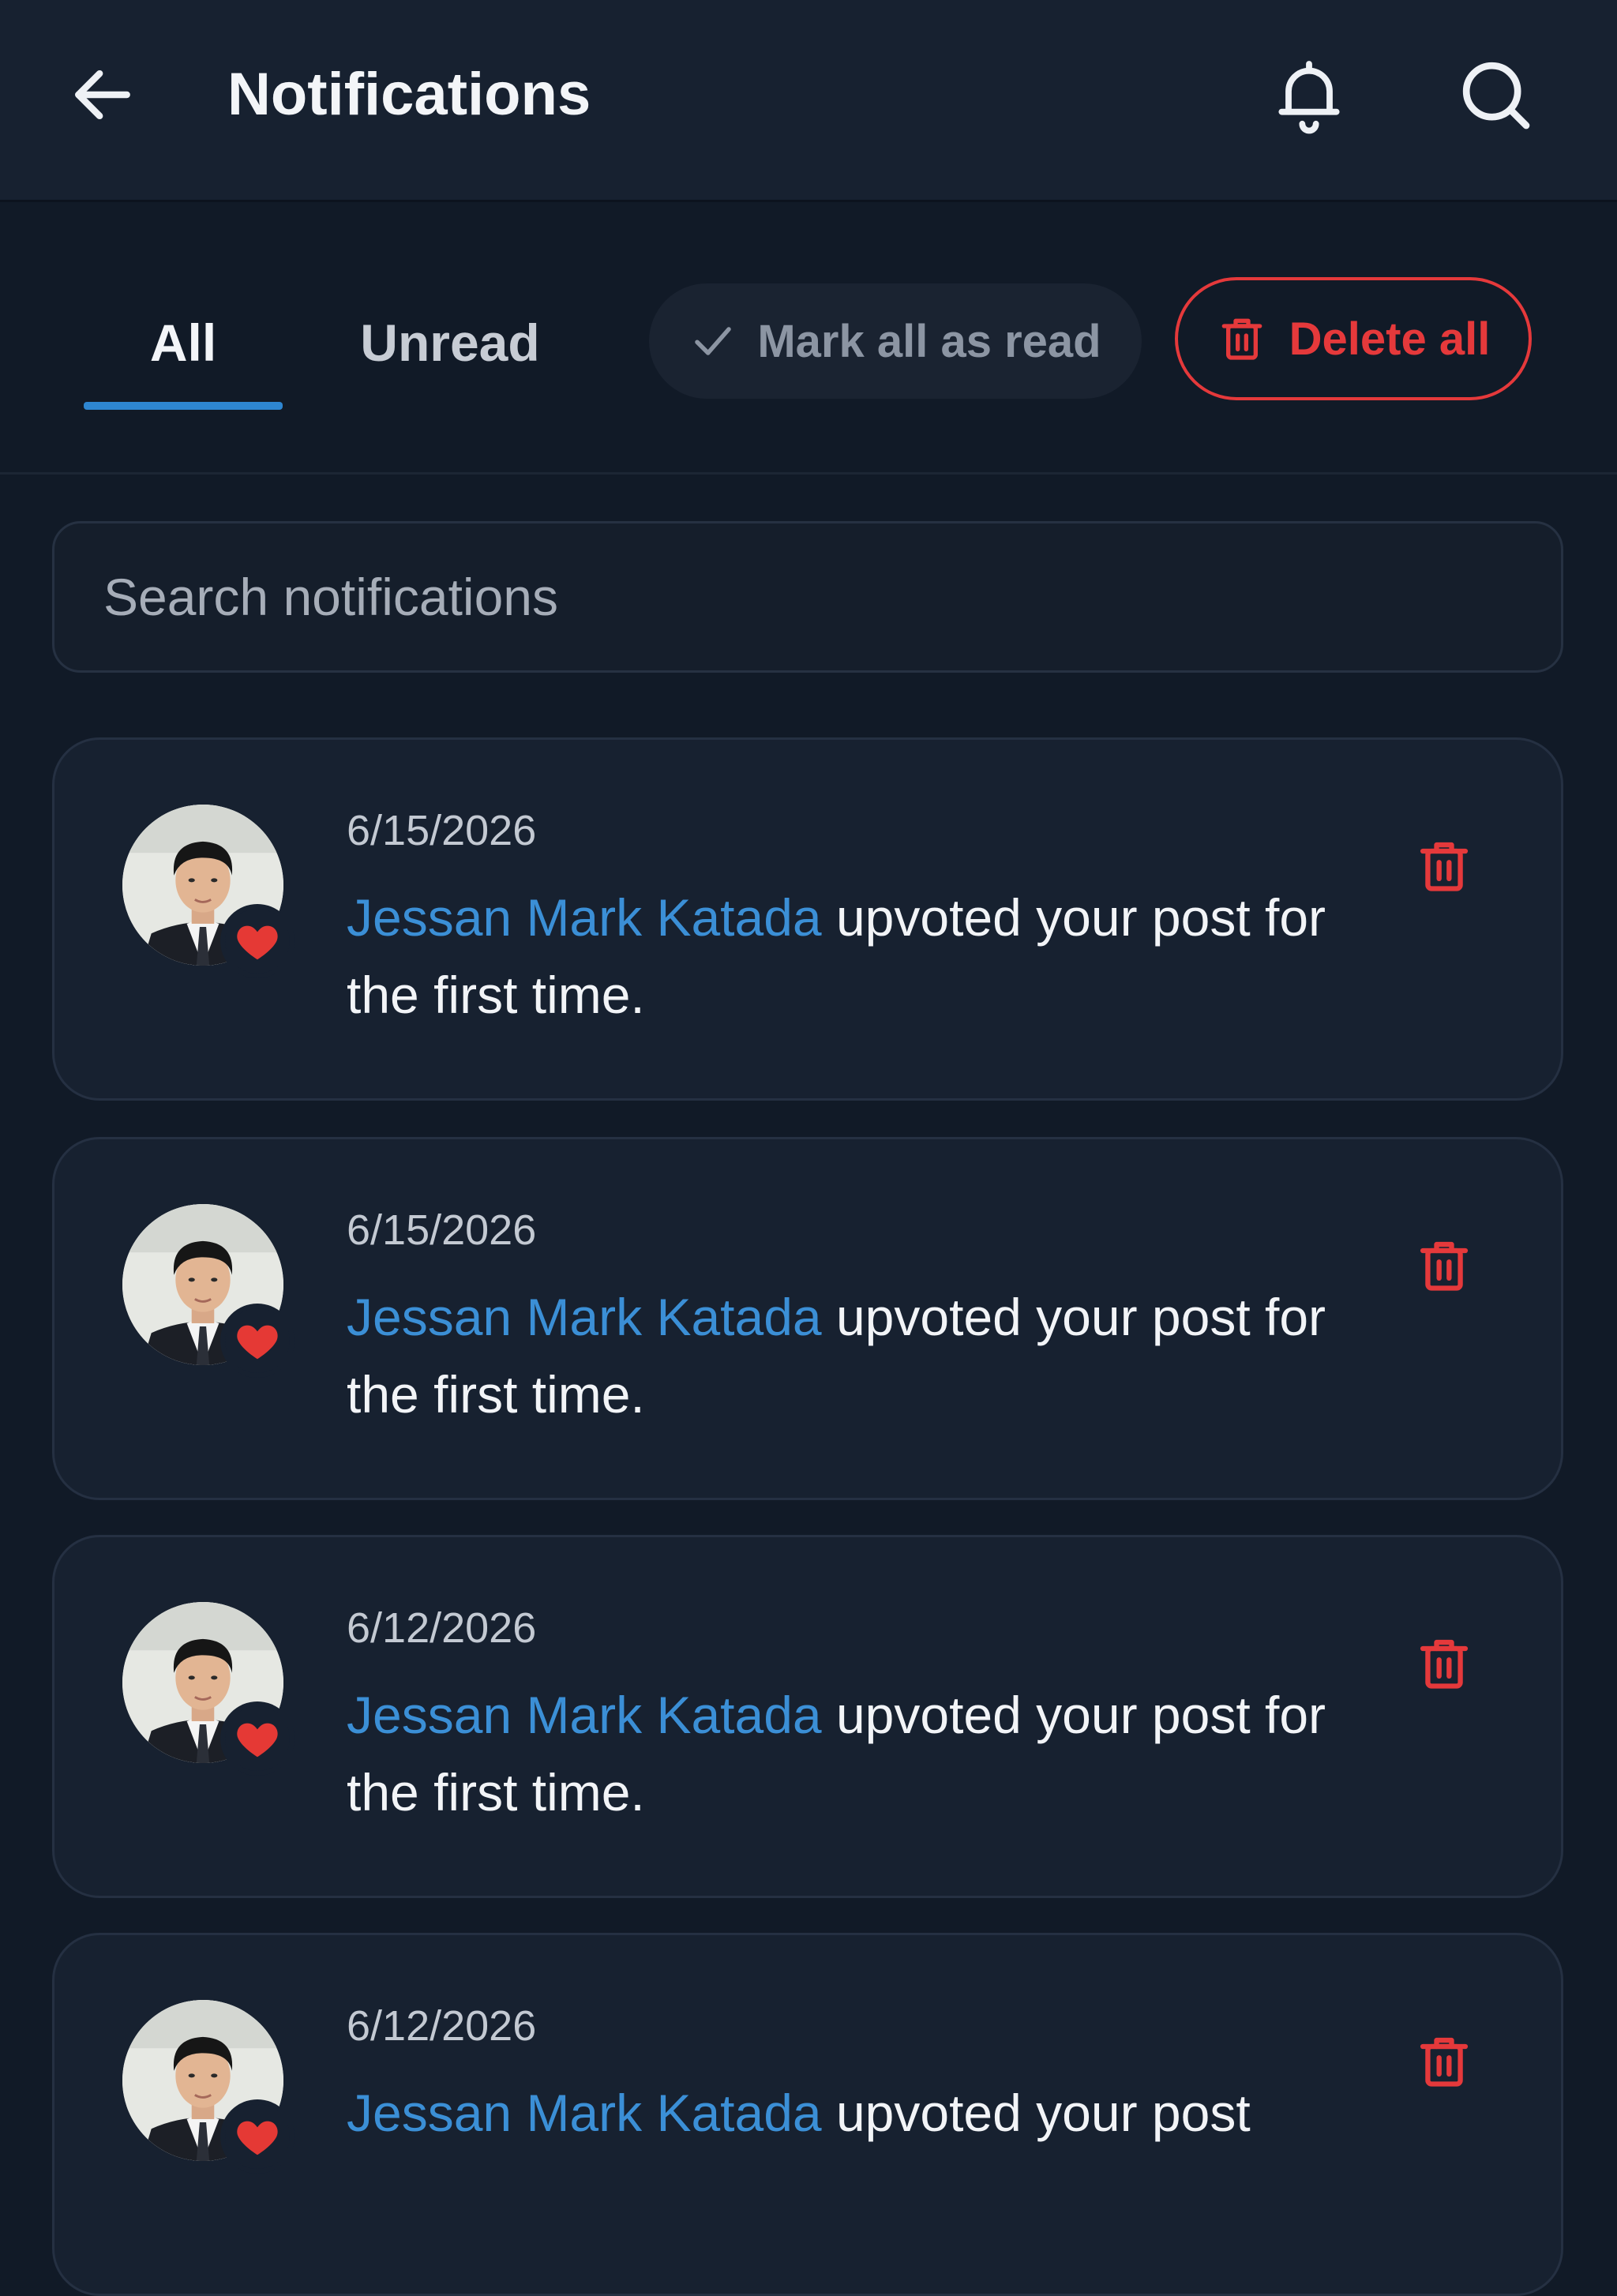  I want to click on tab-unread-label: Unread, so click(450, 342).